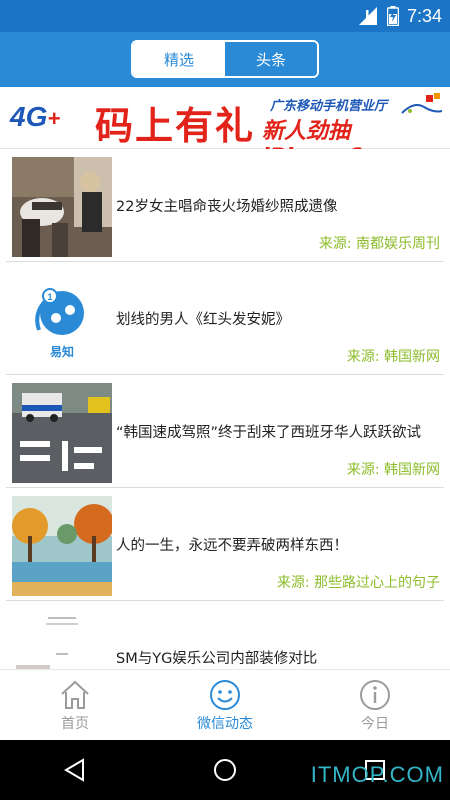  I want to click on signal-icon, so click(367, 16).